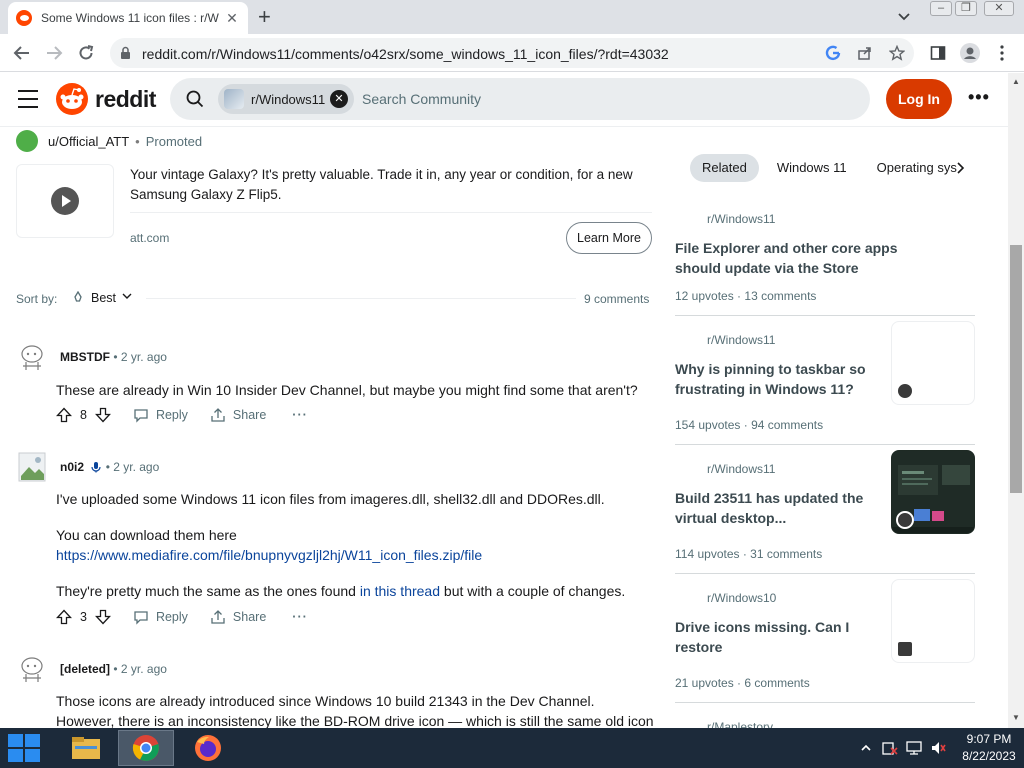  I want to click on play-icon, so click(65, 201).